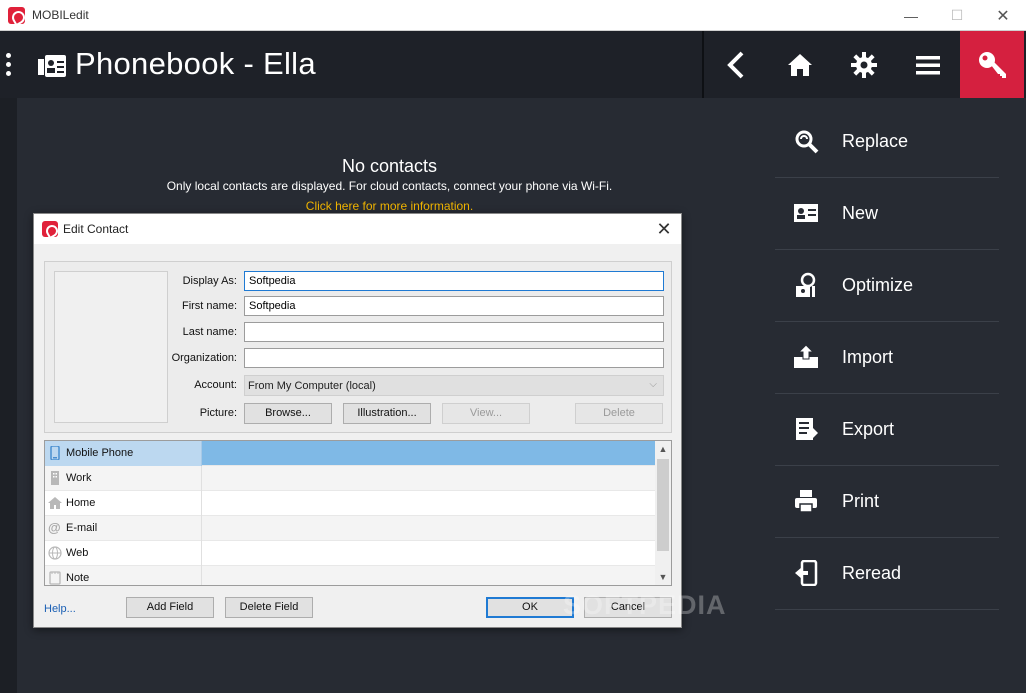  What do you see at coordinates (312, 386) in the screenshot?
I see `account-value: From My Computer (local)` at bounding box center [312, 386].